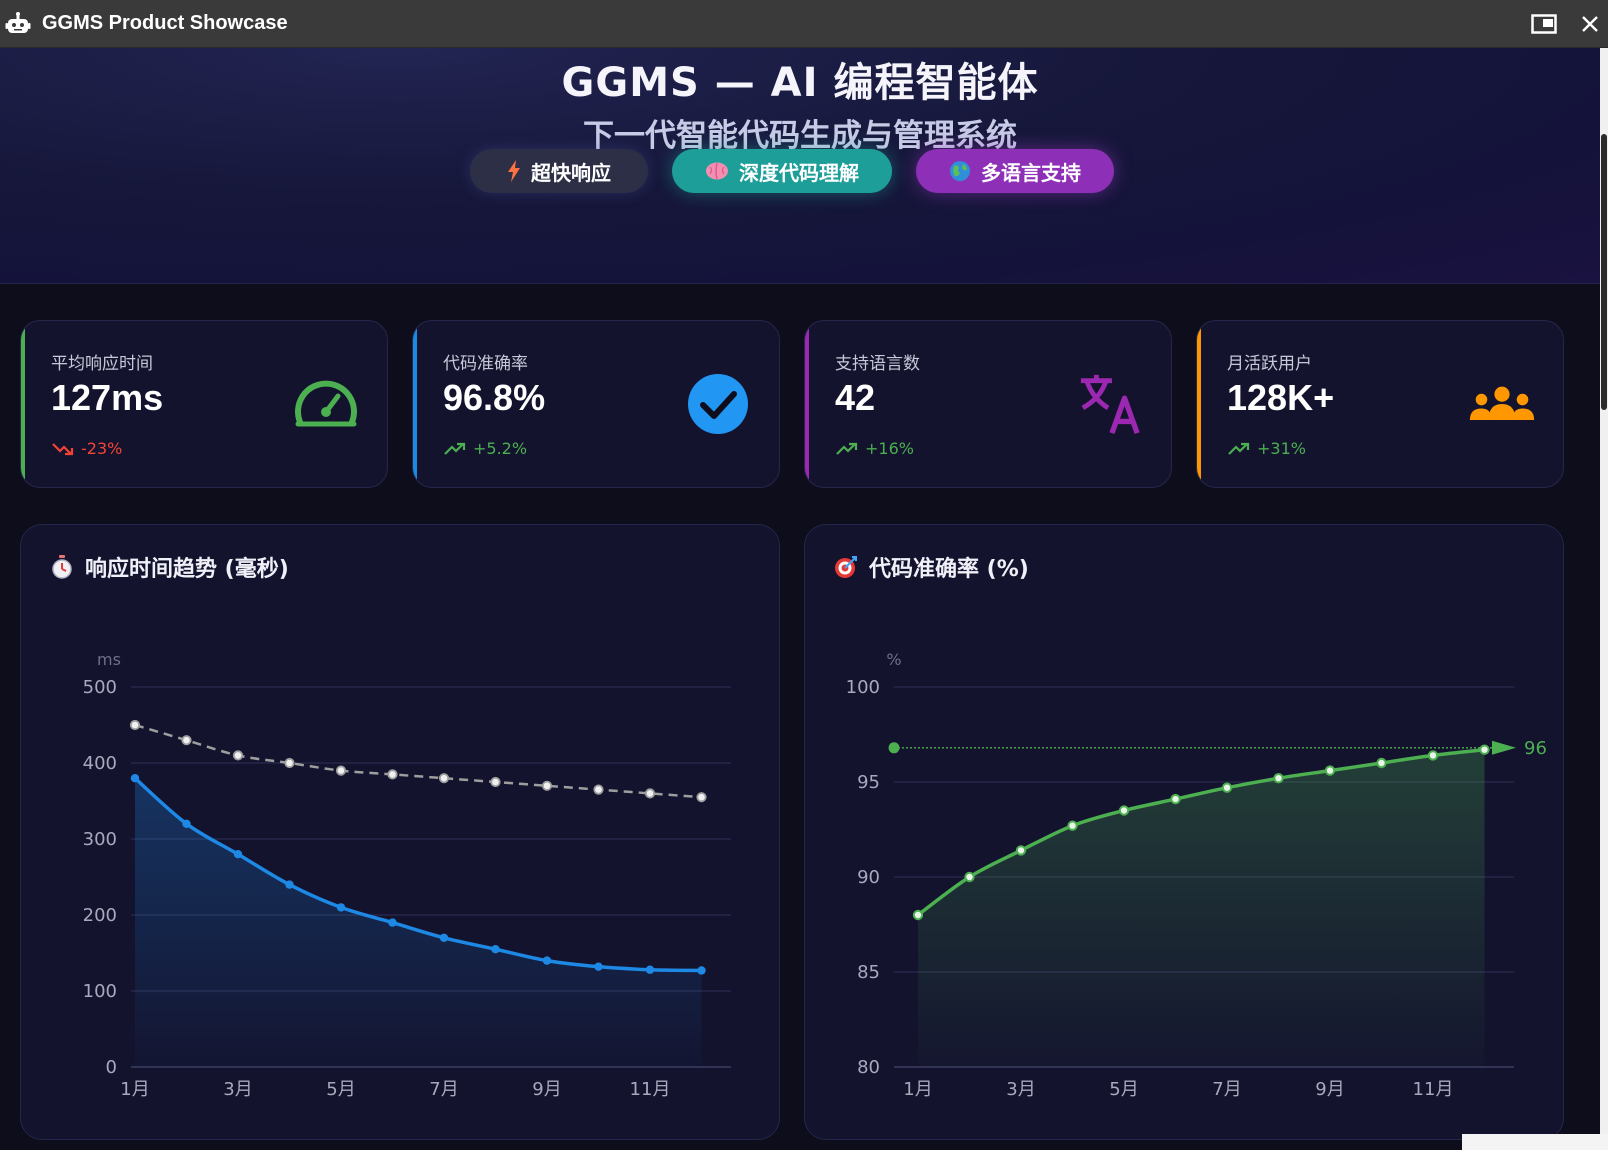 The image size is (1608, 1150). What do you see at coordinates (718, 404) in the screenshot?
I see `check-circle-icon` at bounding box center [718, 404].